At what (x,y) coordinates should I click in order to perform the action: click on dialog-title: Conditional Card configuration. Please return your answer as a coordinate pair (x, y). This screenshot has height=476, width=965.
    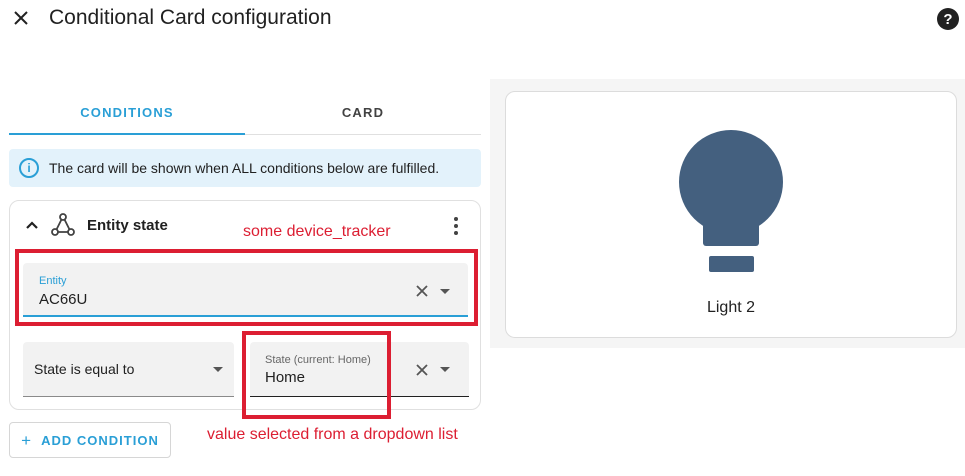
    Looking at the image, I should click on (190, 17).